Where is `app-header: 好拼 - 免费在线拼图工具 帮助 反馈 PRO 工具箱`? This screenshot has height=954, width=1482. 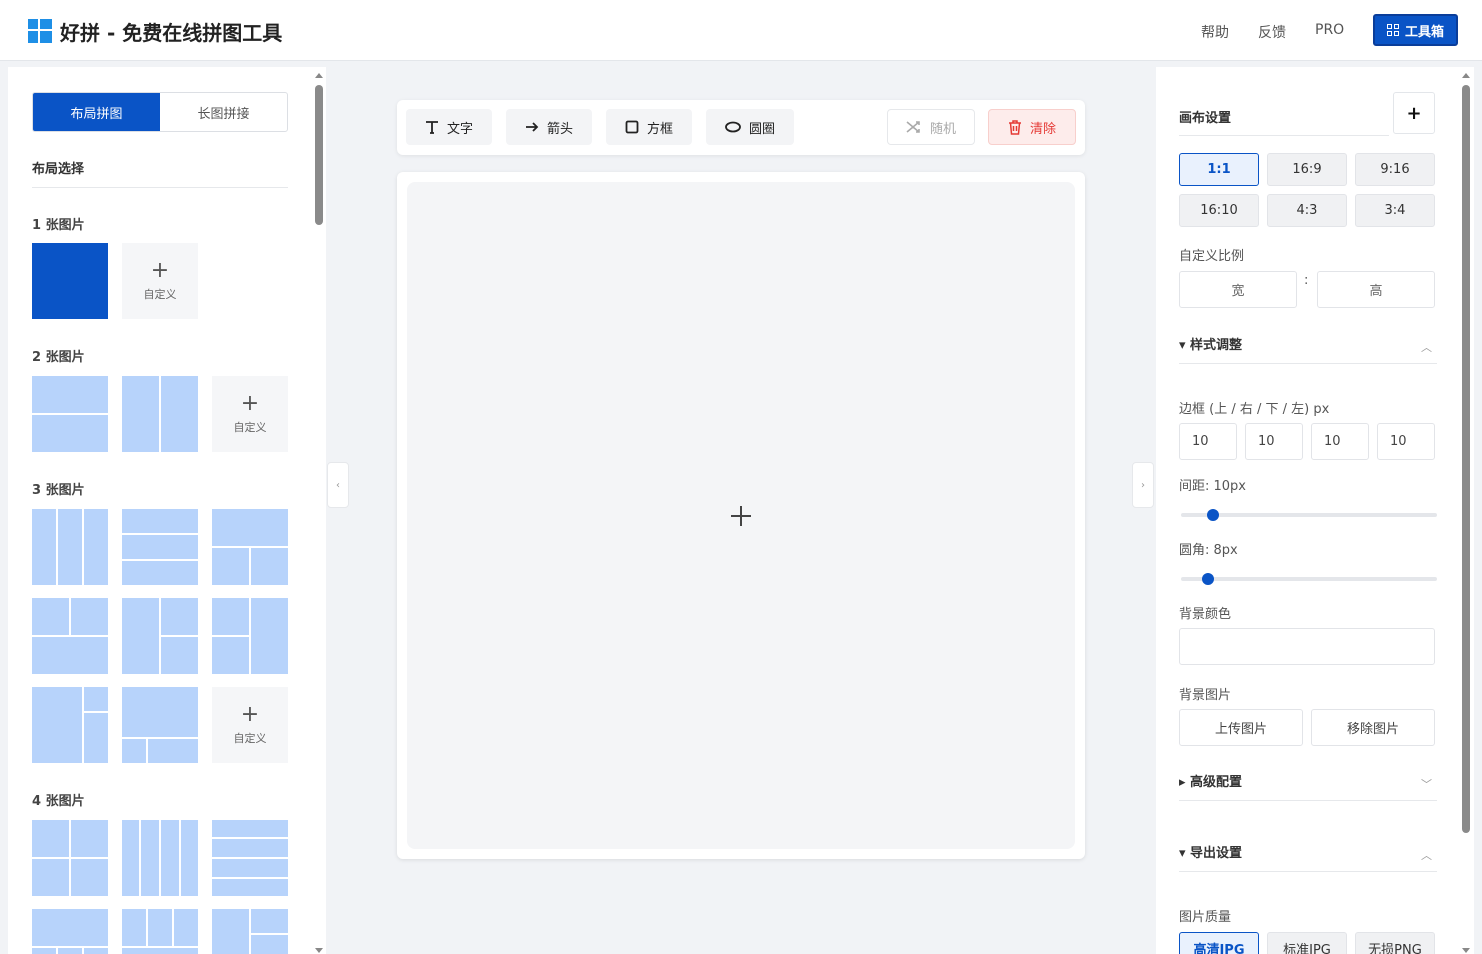
app-header: 好拼 - 免费在线拼图工具 帮助 反馈 PRO 工具箱 is located at coordinates (741, 30).